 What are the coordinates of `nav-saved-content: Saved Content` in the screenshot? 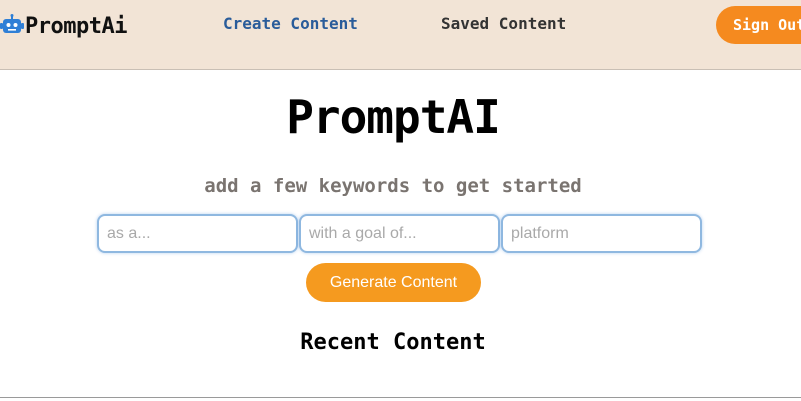 It's located at (503, 23).